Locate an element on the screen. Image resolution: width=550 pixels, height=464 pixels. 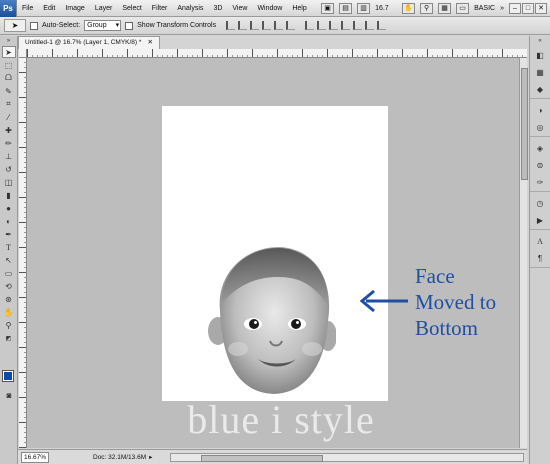
tool-preset-picker: ➤ is located at coordinates (15, 25).